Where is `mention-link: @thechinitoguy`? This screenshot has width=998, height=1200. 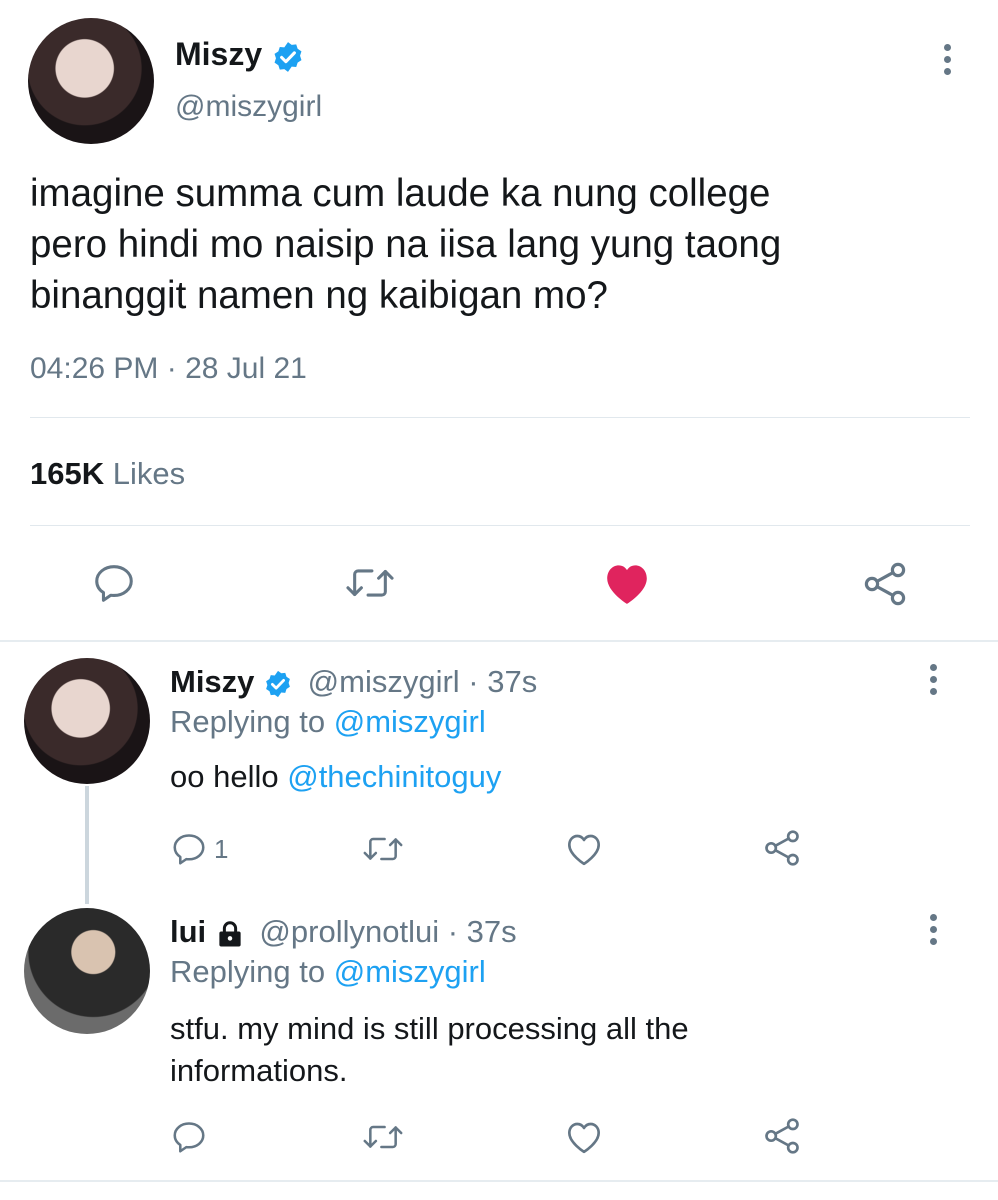
mention-link: @thechinitoguy is located at coordinates (394, 776).